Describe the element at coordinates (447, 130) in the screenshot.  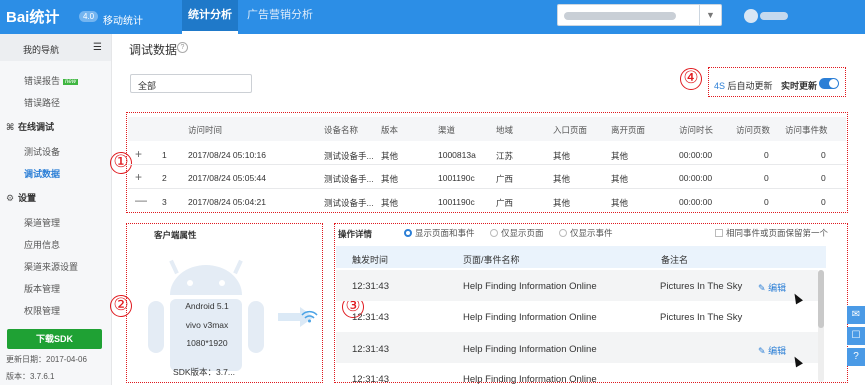
I see `col-channel: 渠道` at that location.